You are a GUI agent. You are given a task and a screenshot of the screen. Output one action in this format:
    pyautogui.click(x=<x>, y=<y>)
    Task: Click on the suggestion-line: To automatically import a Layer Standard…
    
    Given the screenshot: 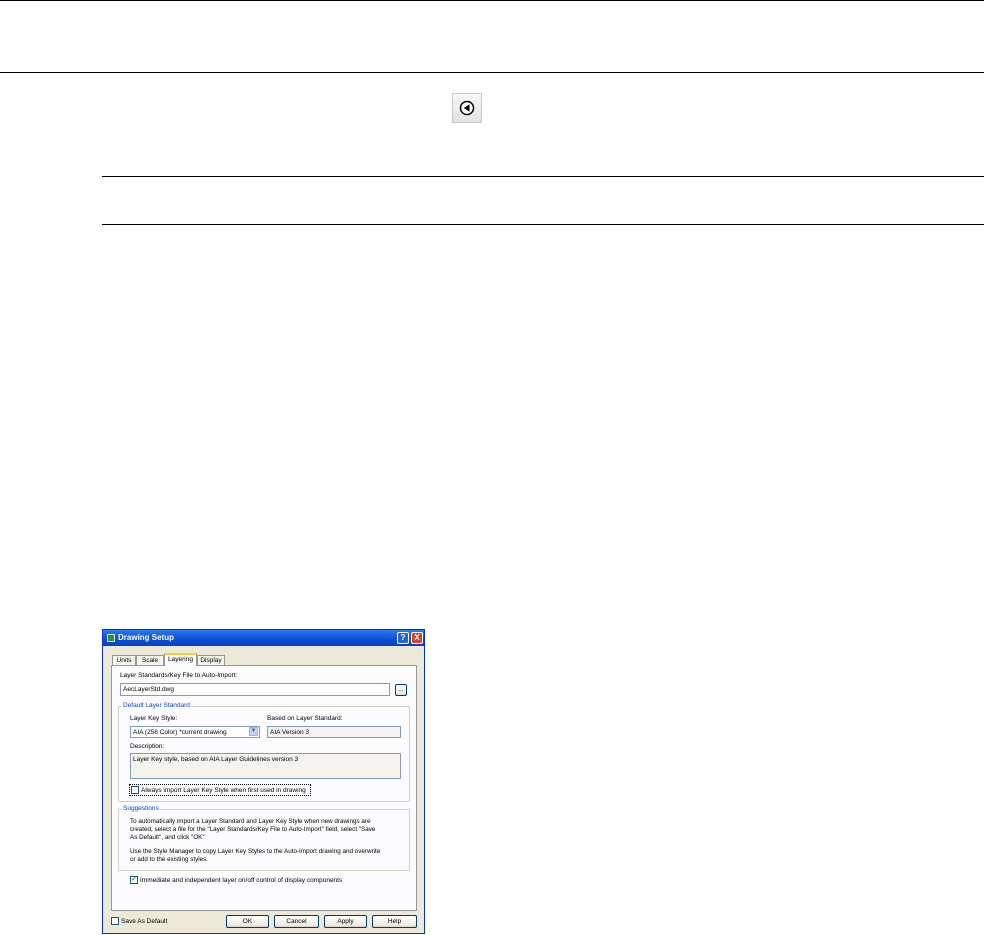 What is the action you would take?
    pyautogui.click(x=250, y=821)
    